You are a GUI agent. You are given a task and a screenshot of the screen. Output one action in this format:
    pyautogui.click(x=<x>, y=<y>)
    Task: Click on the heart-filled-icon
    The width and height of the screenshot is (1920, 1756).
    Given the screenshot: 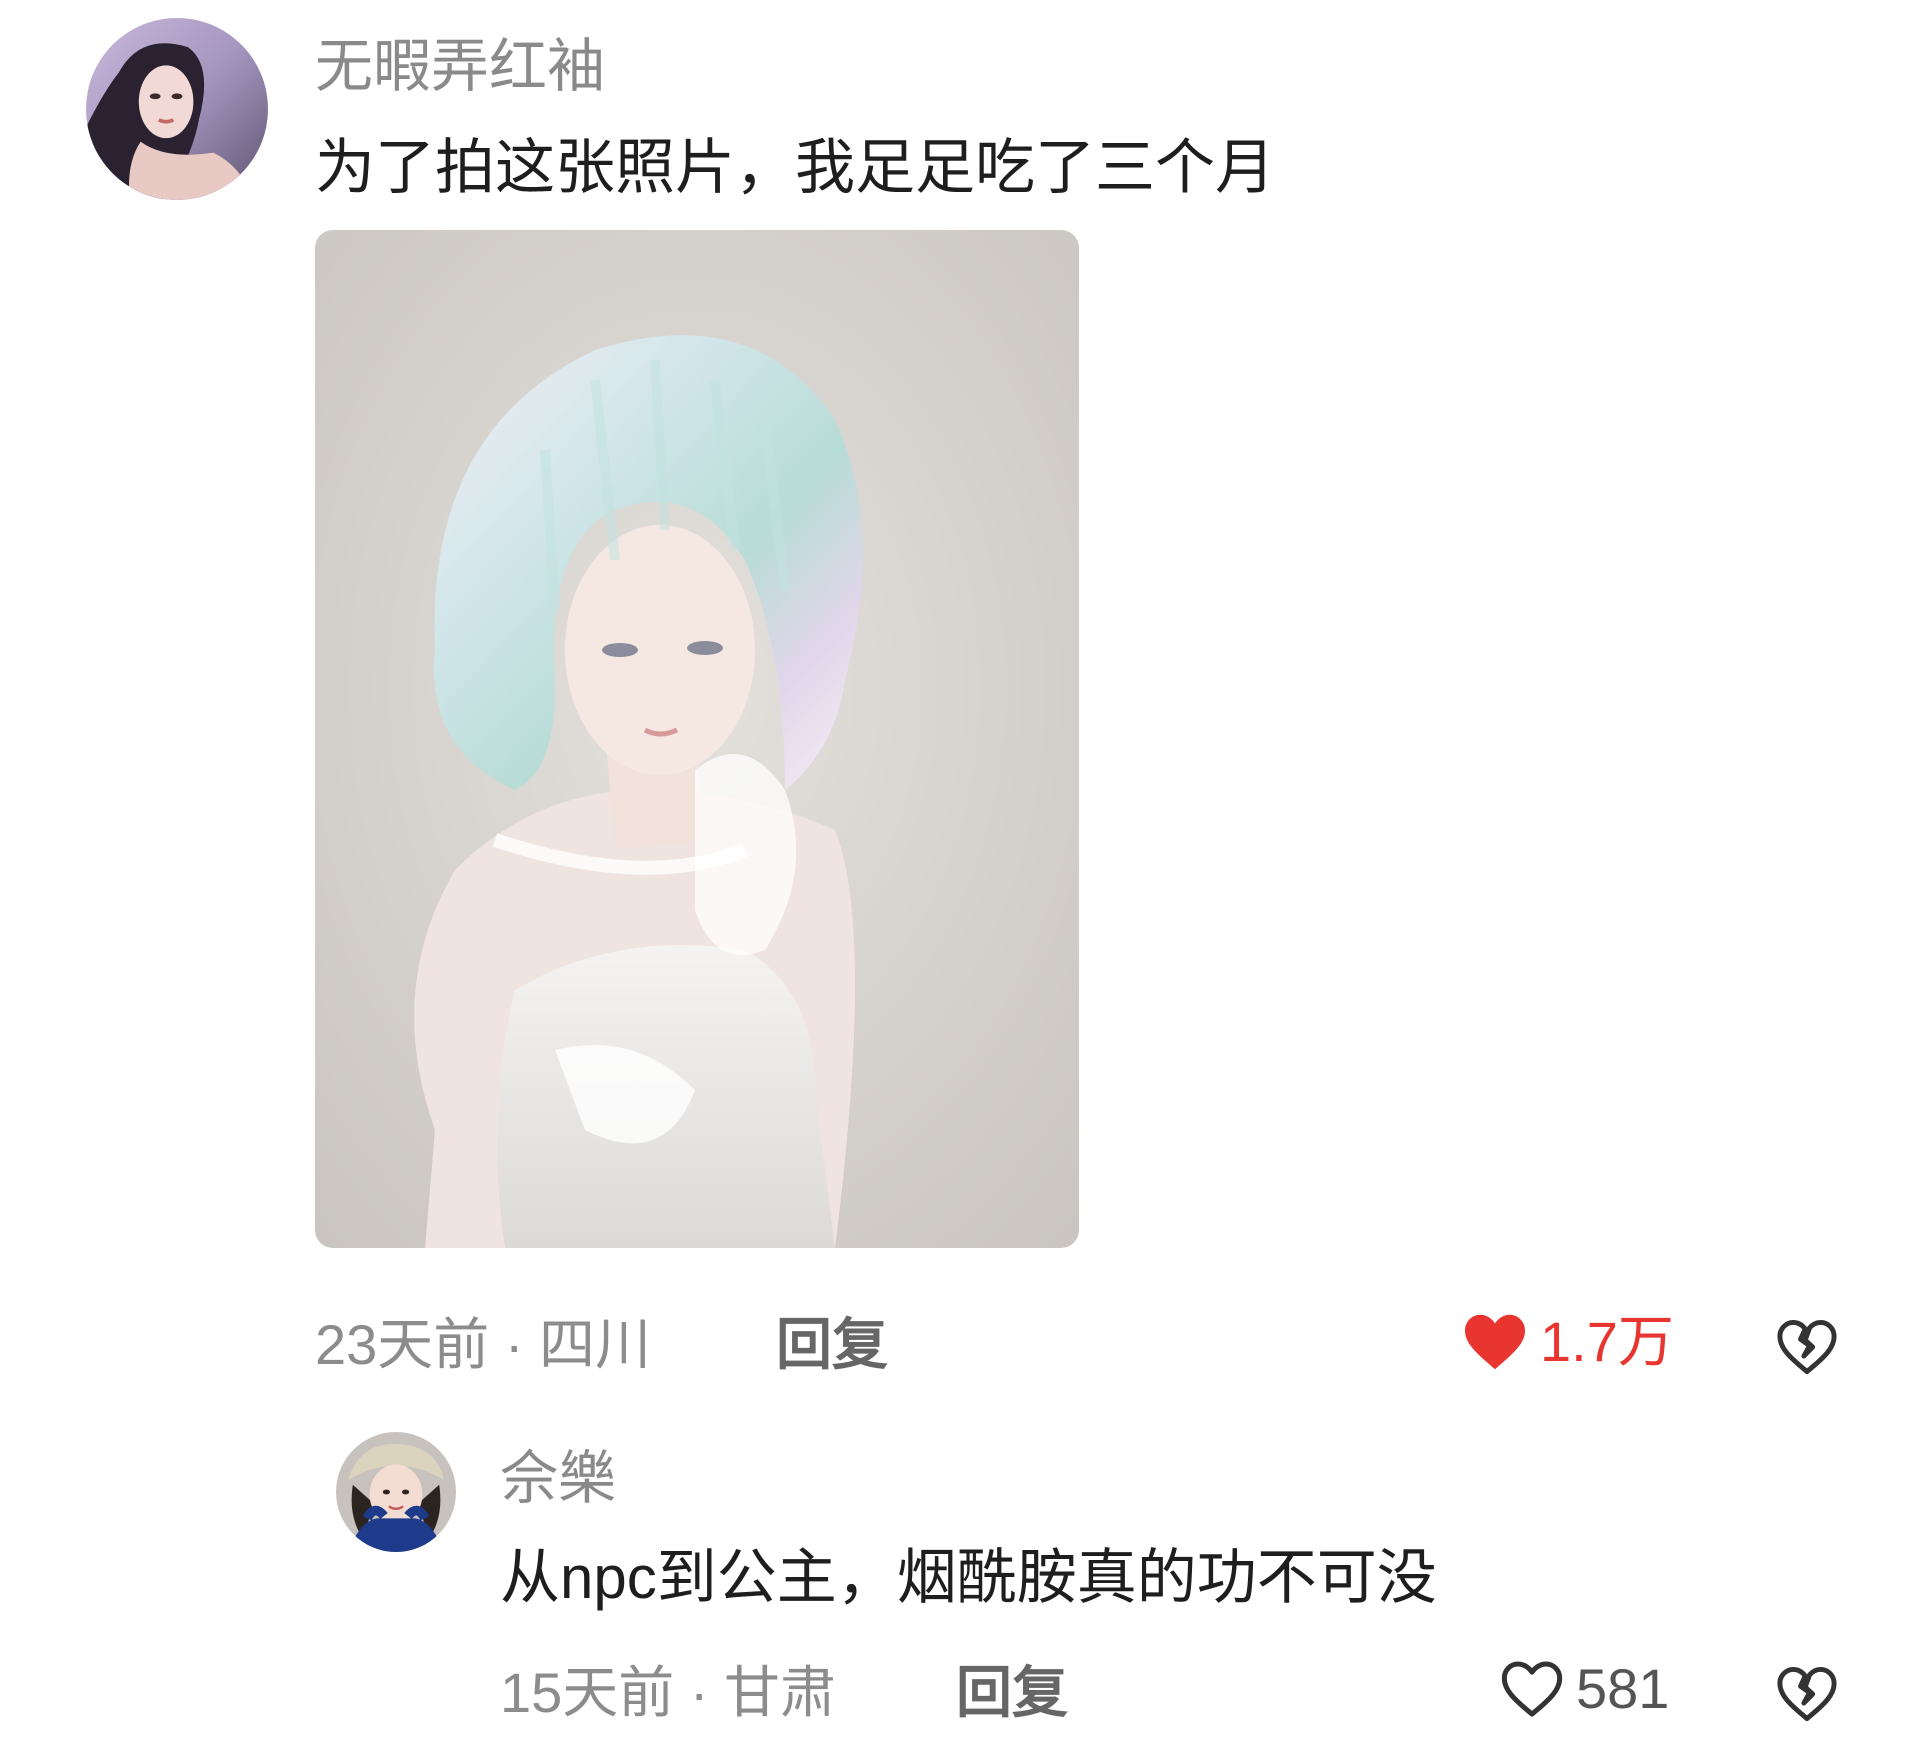 What is the action you would take?
    pyautogui.click(x=1495, y=1342)
    